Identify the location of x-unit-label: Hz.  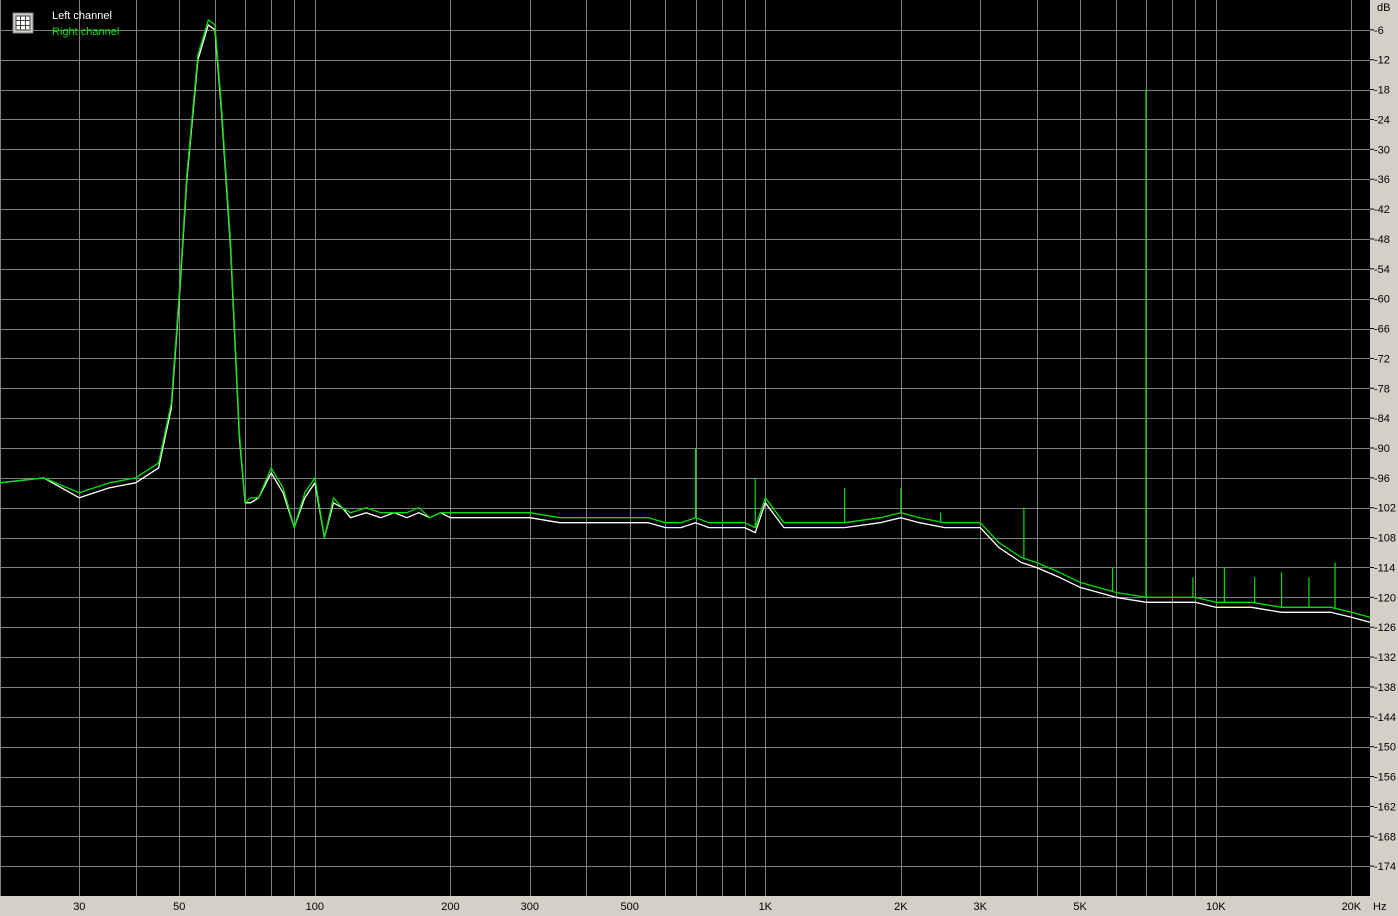
(1379, 907).